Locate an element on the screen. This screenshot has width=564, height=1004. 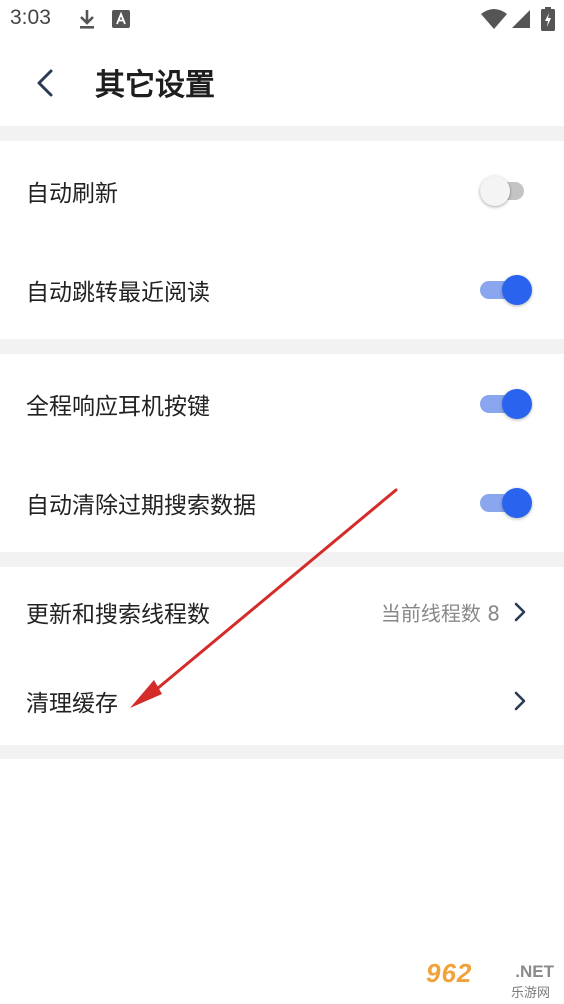
watermark-logo: 962 .NET 乐游网 is located at coordinates (491, 979).